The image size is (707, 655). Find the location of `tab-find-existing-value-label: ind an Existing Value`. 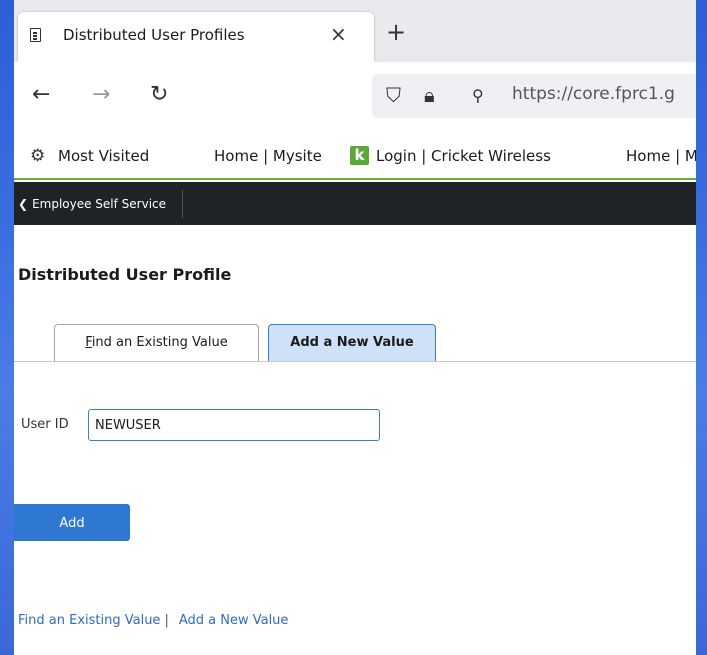

tab-find-existing-value-label: ind an Existing Value is located at coordinates (159, 342).